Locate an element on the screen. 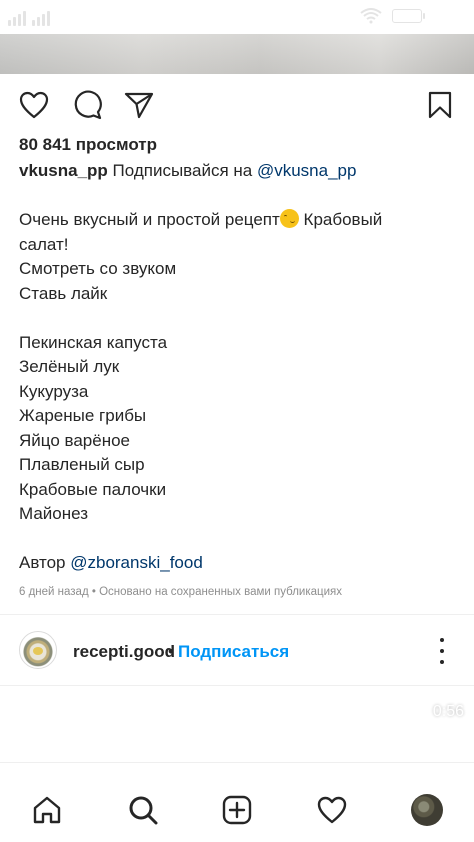 The width and height of the screenshot is (474, 842). smirking-face-emoji is located at coordinates (289, 218).